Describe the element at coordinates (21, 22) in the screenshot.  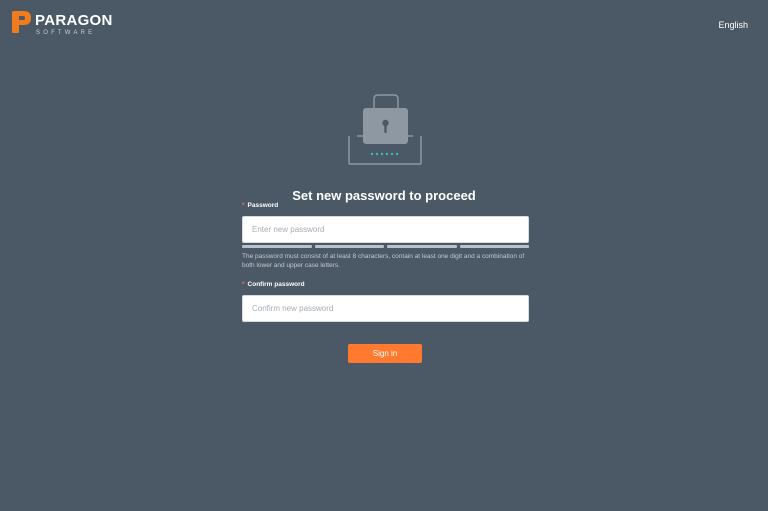
I see `paragon-logo-icon` at that location.